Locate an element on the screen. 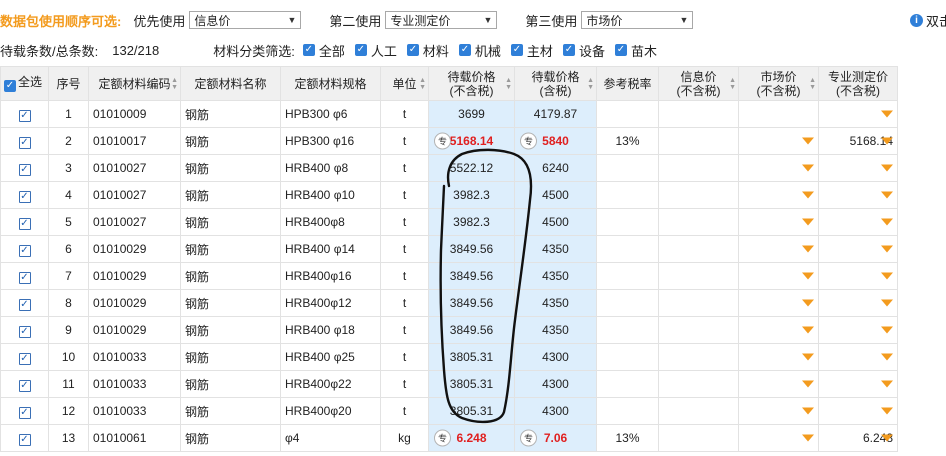 The height and width of the screenshot is (456, 946). header-info-price: 信息价 (不含税) ▲ ▼ is located at coordinates (698, 83).